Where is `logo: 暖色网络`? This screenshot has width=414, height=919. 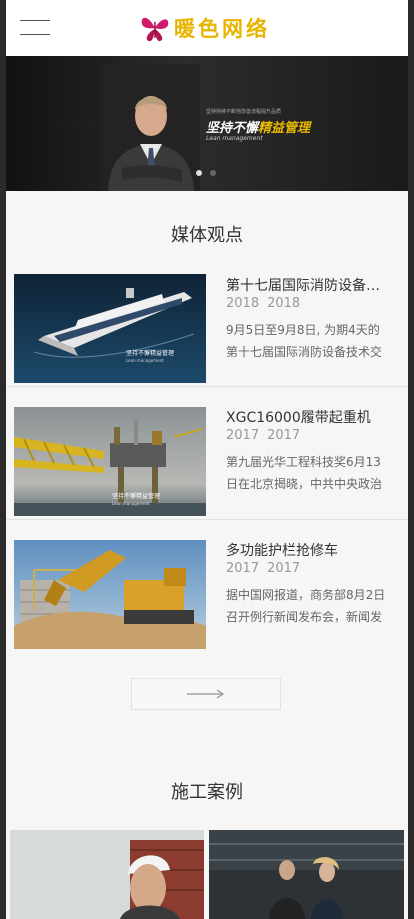
logo: 暖色网络 is located at coordinates (204, 28).